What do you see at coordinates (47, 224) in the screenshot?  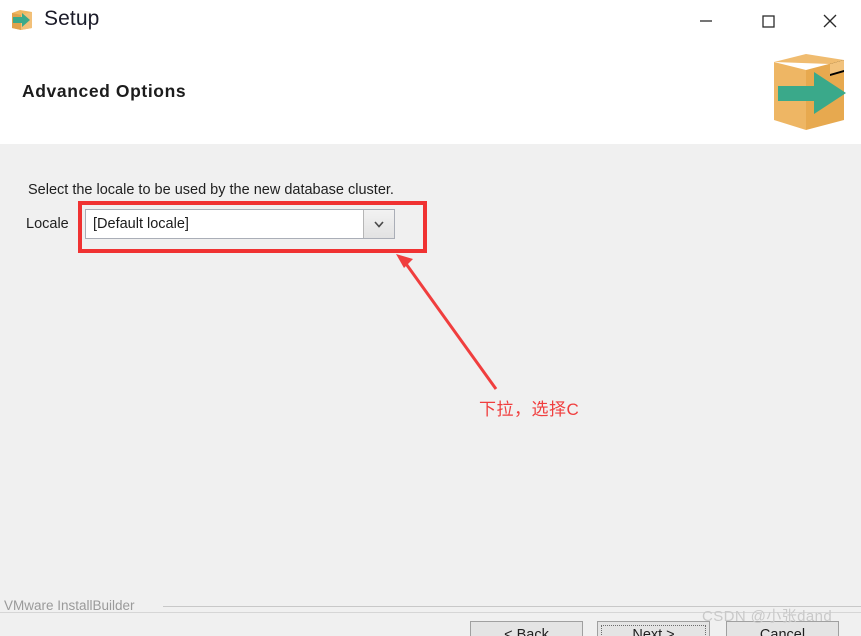 I see `locale-field-label: Locale` at bounding box center [47, 224].